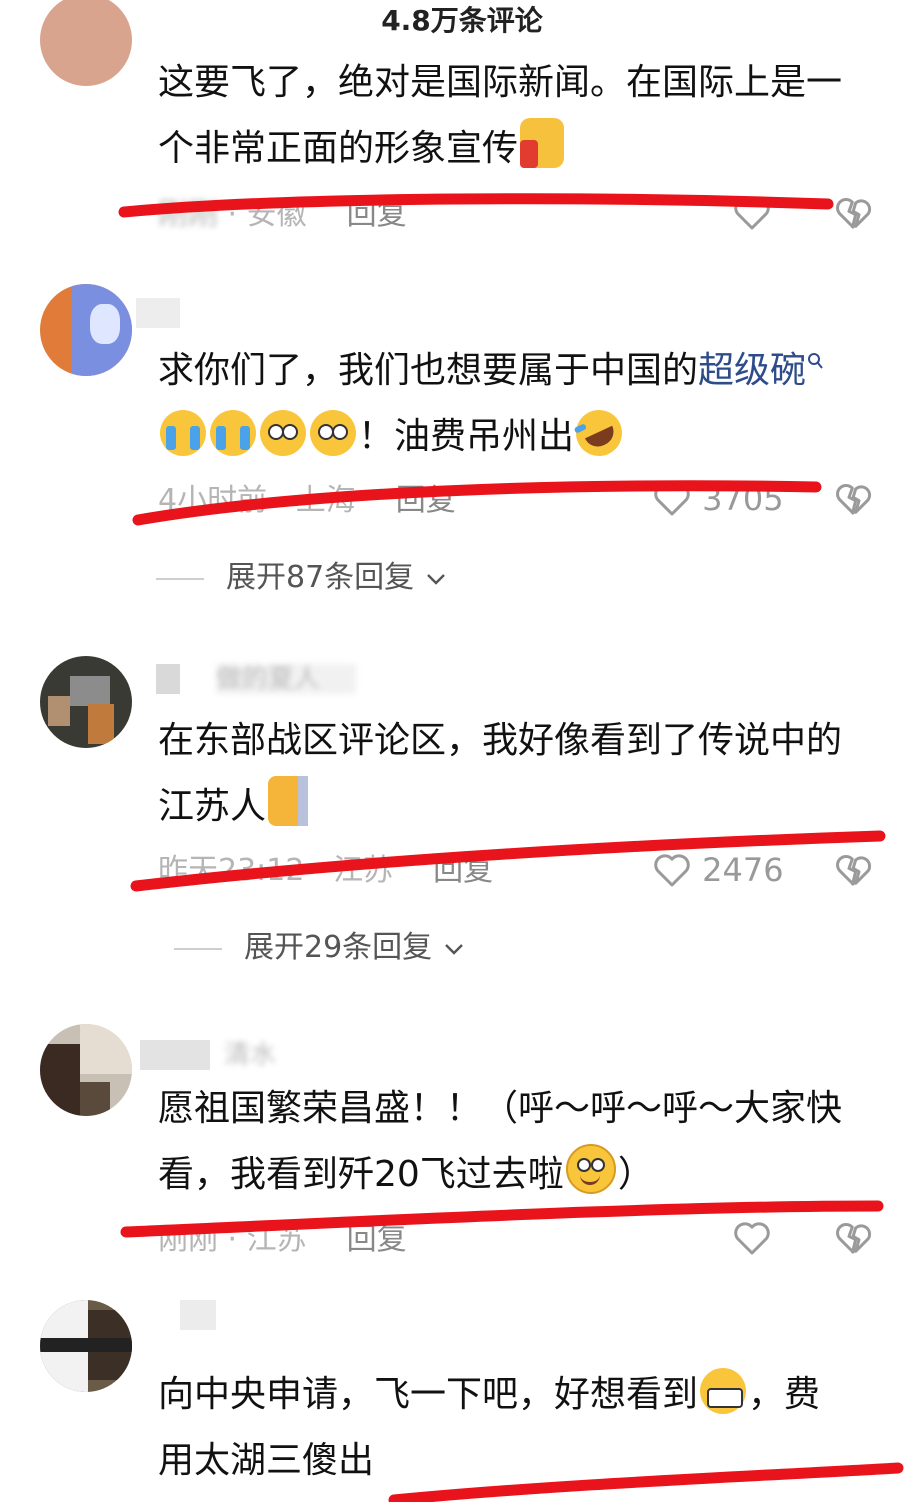 Image resolution: width=924 pixels, height=1502 pixels. I want to click on thumbs-up-emoji-icon, so click(542, 143).